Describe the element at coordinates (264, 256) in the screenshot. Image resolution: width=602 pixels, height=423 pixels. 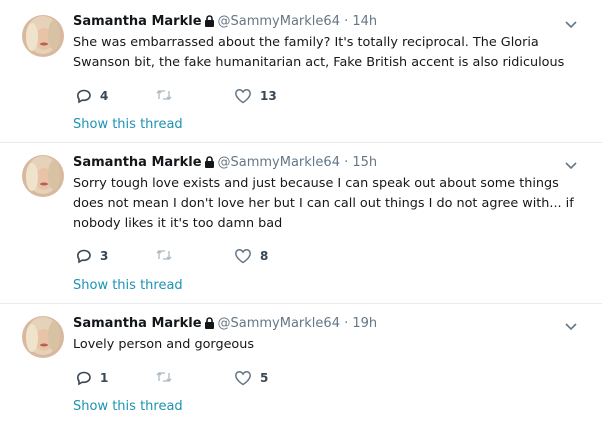
I see `like-count: 8` at that location.